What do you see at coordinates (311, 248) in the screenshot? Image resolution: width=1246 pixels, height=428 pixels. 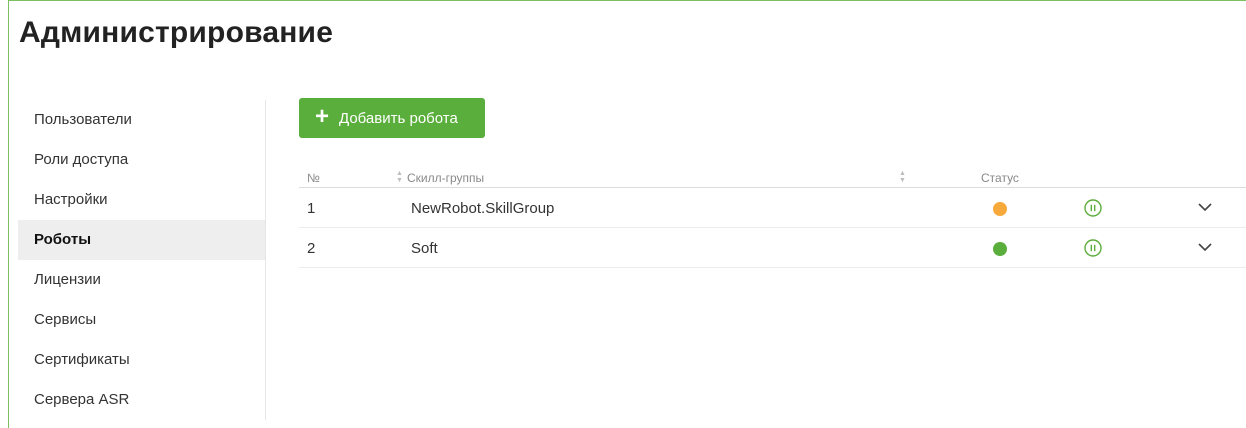 I see `row-number: 2` at bounding box center [311, 248].